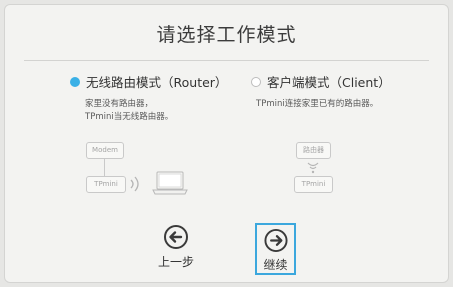 Image resolution: width=453 pixels, height=287 pixels. Describe the element at coordinates (275, 240) in the screenshot. I see `arrow-right-circle-icon` at that location.